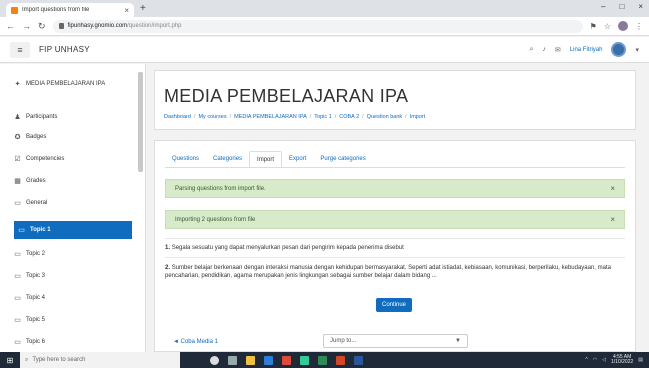 This screenshot has width=649, height=368. What do you see at coordinates (212, 117) in the screenshot?
I see `breadcrumb-my-courses: My courses` at bounding box center [212, 117].